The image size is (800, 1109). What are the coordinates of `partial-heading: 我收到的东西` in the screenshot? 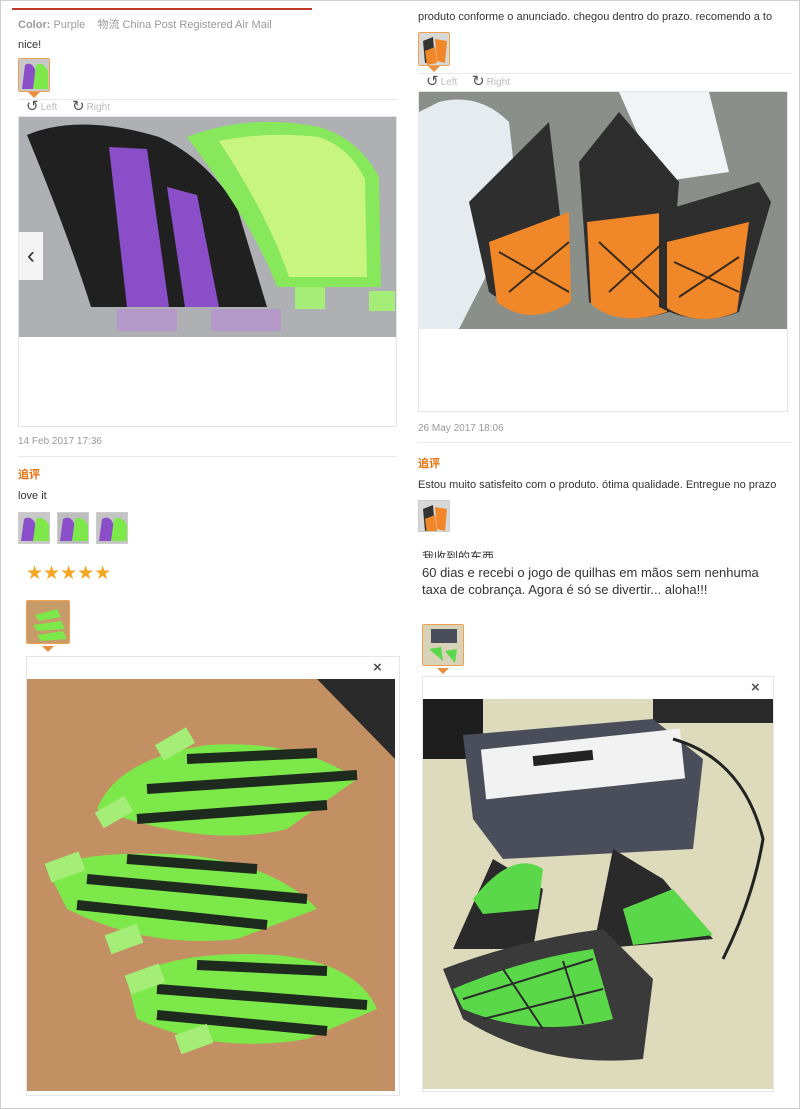 It's located at (458, 554).